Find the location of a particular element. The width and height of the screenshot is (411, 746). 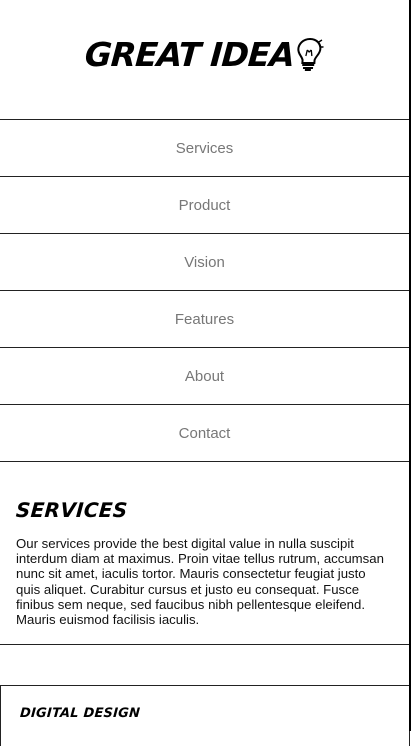

nav-item-about: About is located at coordinates (204, 375).